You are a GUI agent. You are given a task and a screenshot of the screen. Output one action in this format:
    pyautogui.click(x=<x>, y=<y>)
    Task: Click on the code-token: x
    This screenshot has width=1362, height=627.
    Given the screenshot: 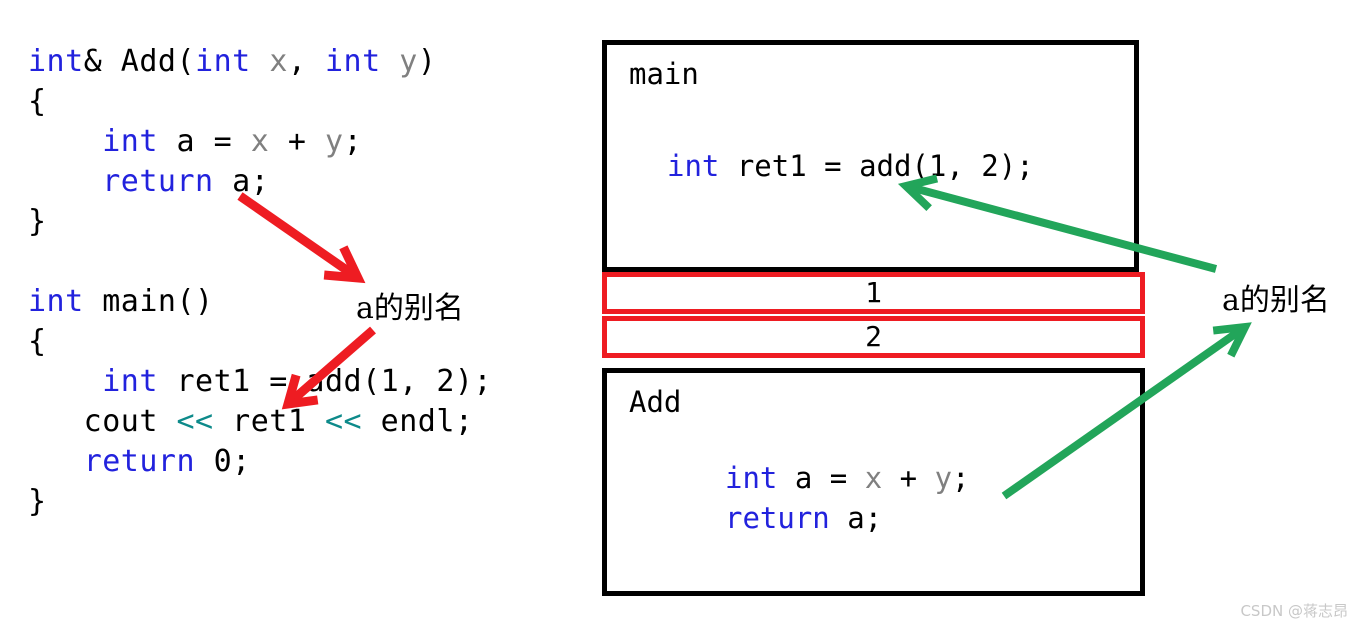 What is the action you would take?
    pyautogui.click(x=873, y=478)
    